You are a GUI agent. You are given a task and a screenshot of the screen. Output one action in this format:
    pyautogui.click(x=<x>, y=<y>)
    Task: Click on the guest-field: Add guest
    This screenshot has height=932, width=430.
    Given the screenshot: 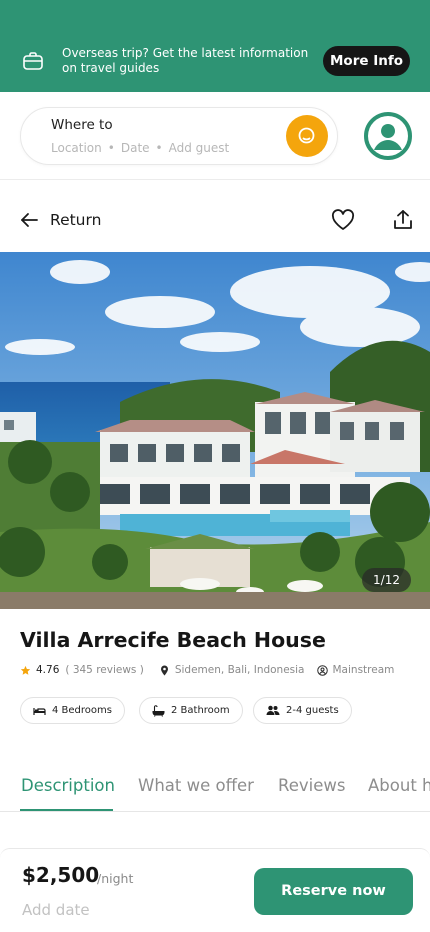 What is the action you would take?
    pyautogui.click(x=199, y=148)
    